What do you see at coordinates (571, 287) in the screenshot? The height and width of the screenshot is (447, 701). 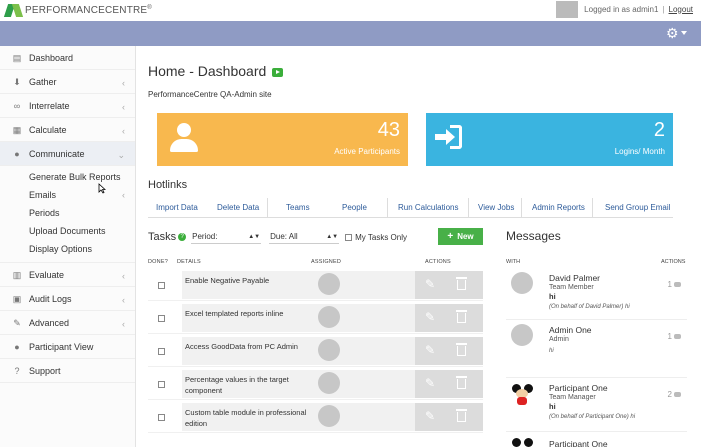 I see `message-role: Team Member` at bounding box center [571, 287].